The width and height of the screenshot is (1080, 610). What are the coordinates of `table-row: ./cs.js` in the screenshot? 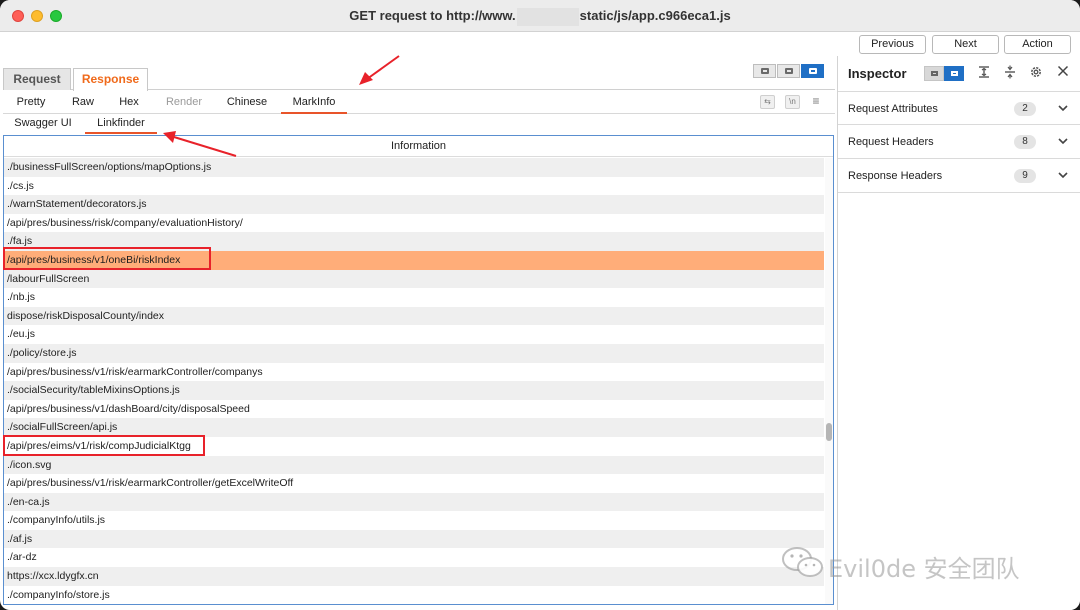 It's located at (414, 186).